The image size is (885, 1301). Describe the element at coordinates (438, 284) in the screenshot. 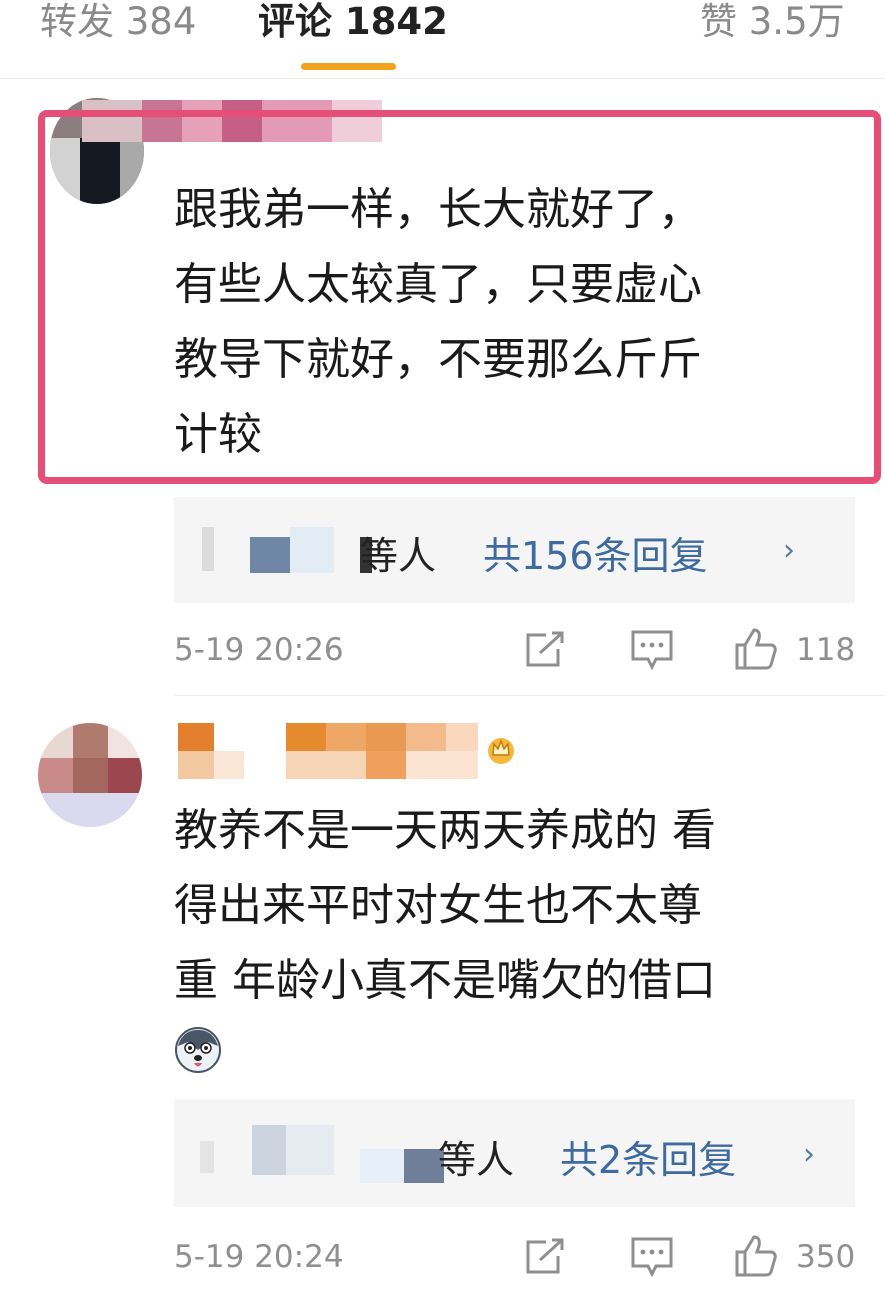

I see `comment-text-line: 有些人太较真了，只要虚心` at that location.